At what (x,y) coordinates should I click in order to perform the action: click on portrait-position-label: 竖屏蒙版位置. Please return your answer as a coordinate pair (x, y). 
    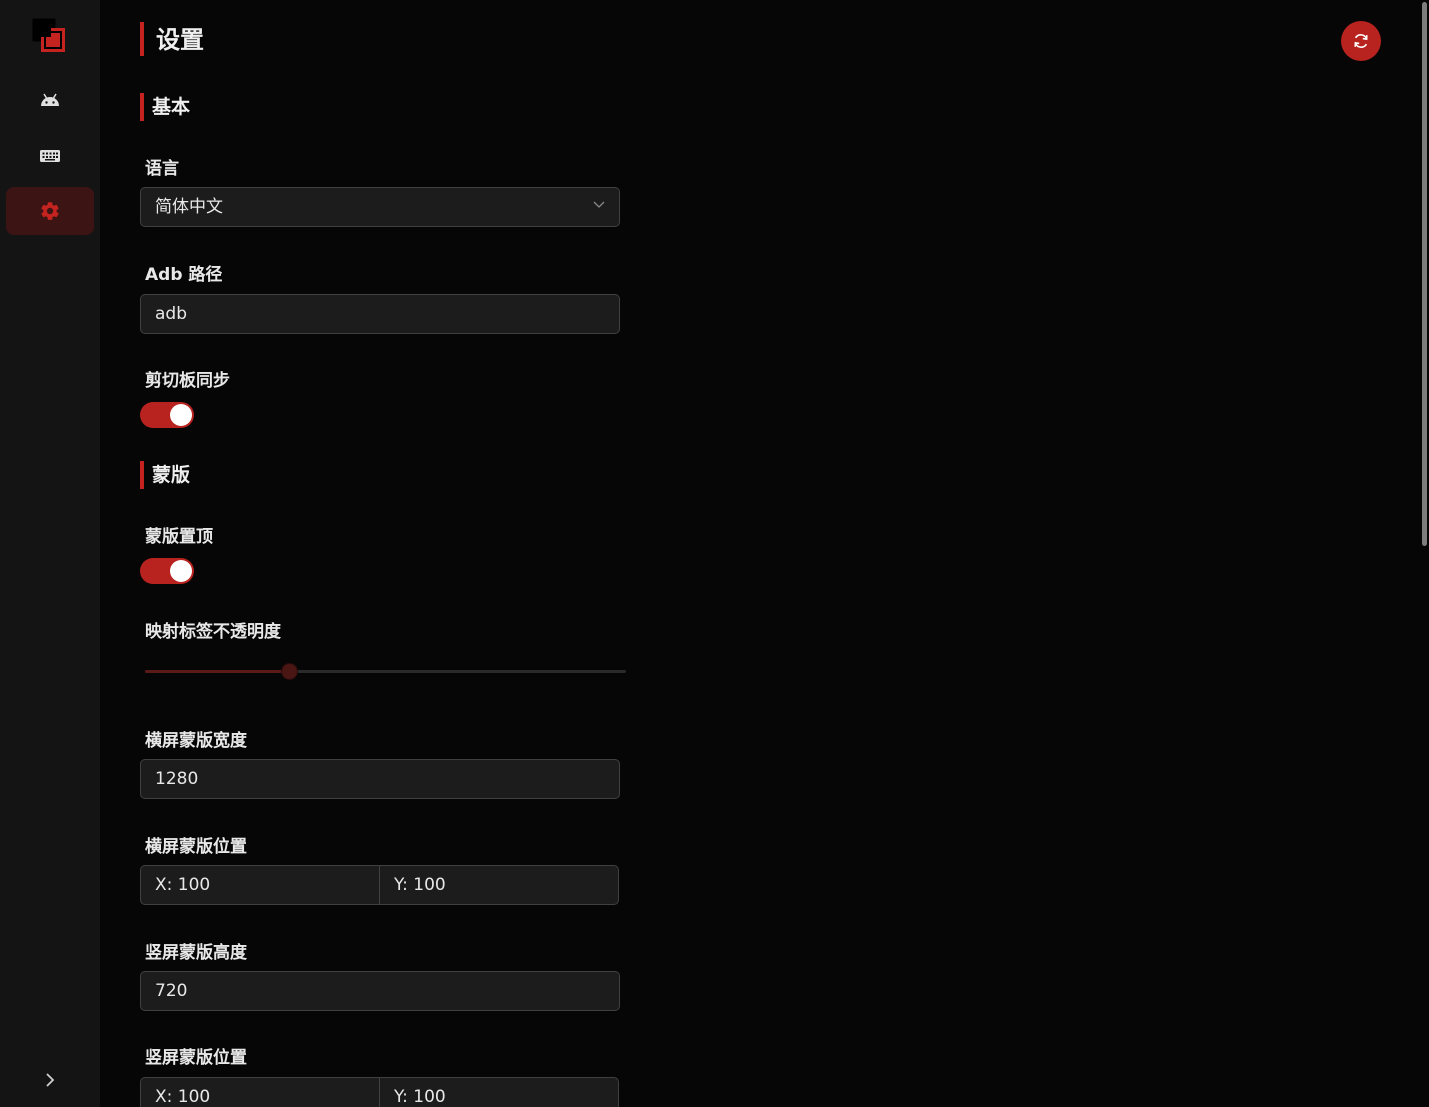
    Looking at the image, I should click on (196, 1058).